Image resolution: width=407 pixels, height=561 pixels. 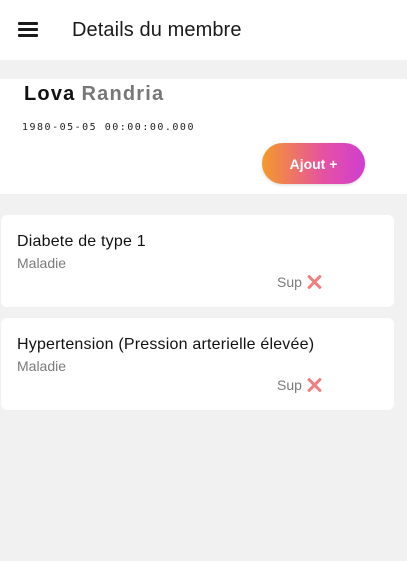 I want to click on member-last-name: Randria, so click(x=123, y=94).